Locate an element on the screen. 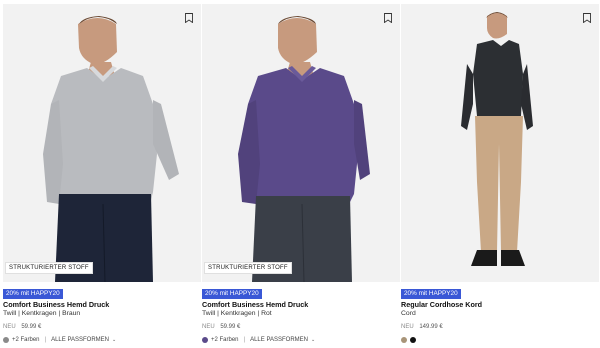  price-row: NEU 149.99 € is located at coordinates (422, 327).